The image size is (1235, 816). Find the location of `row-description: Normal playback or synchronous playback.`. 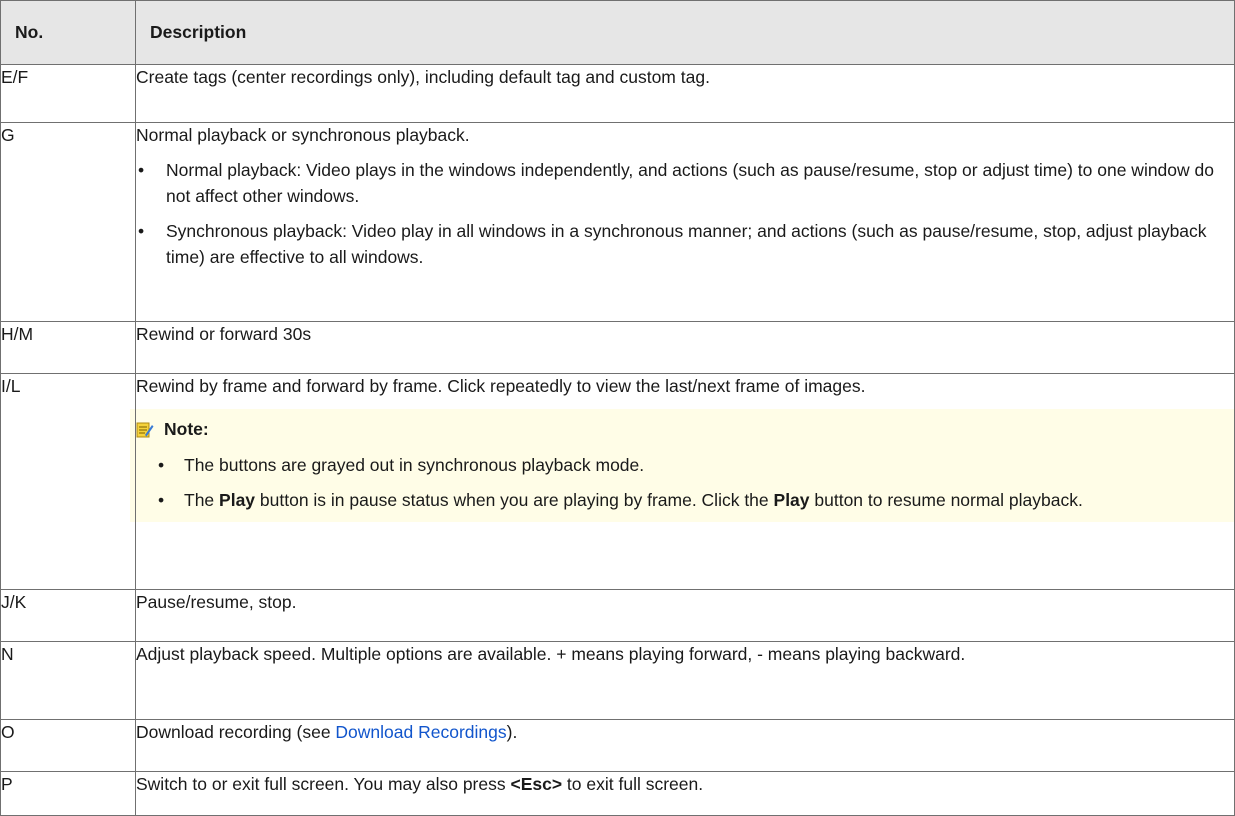

row-description: Normal playback or synchronous playback. is located at coordinates (303, 135).